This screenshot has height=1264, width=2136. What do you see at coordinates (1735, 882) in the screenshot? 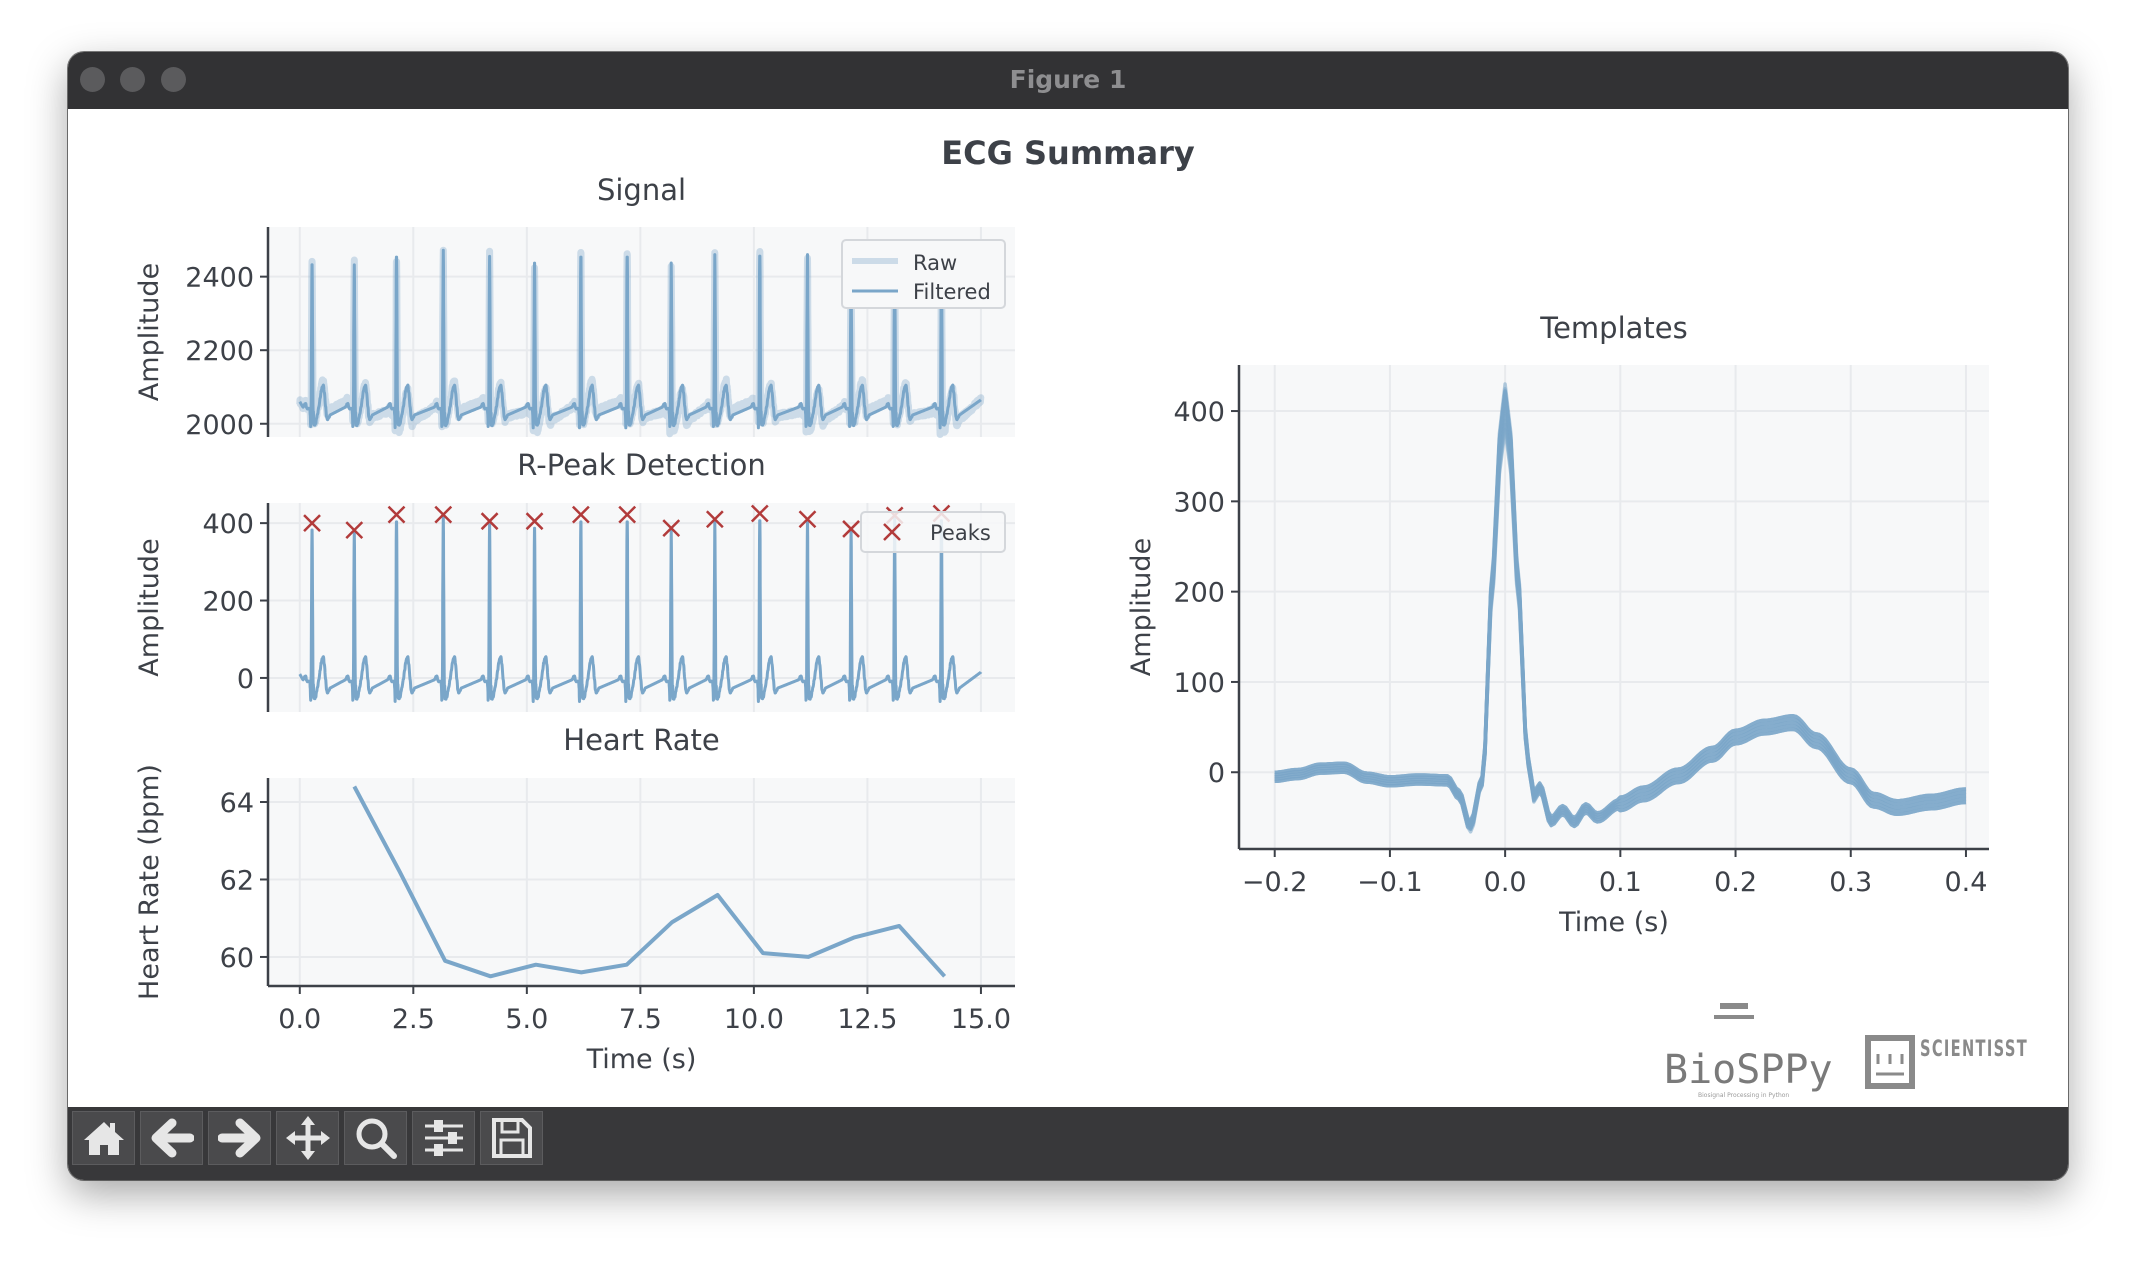
I see `x-tick-label: 0.2` at bounding box center [1735, 882].